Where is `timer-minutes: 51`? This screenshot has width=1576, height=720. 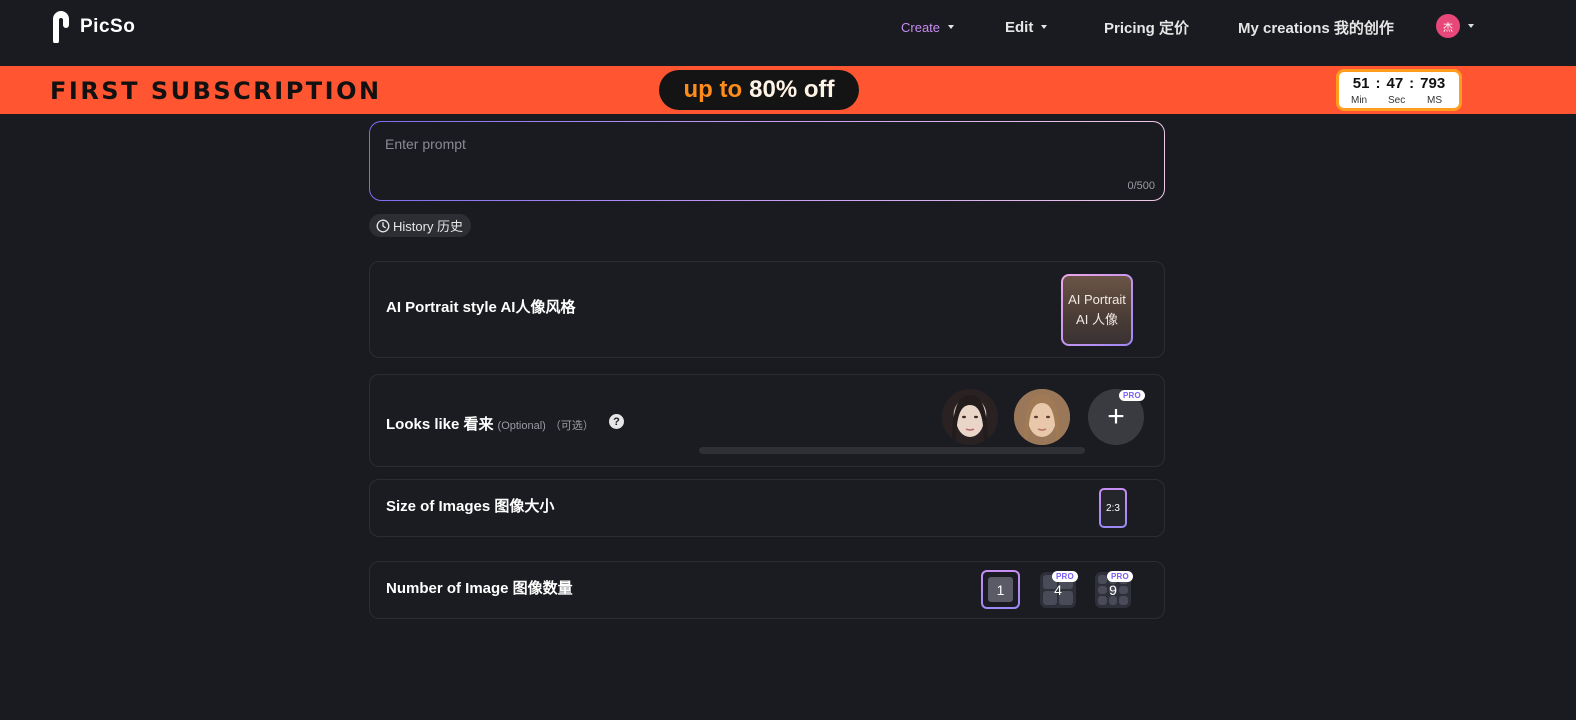 timer-minutes: 51 is located at coordinates (1361, 83).